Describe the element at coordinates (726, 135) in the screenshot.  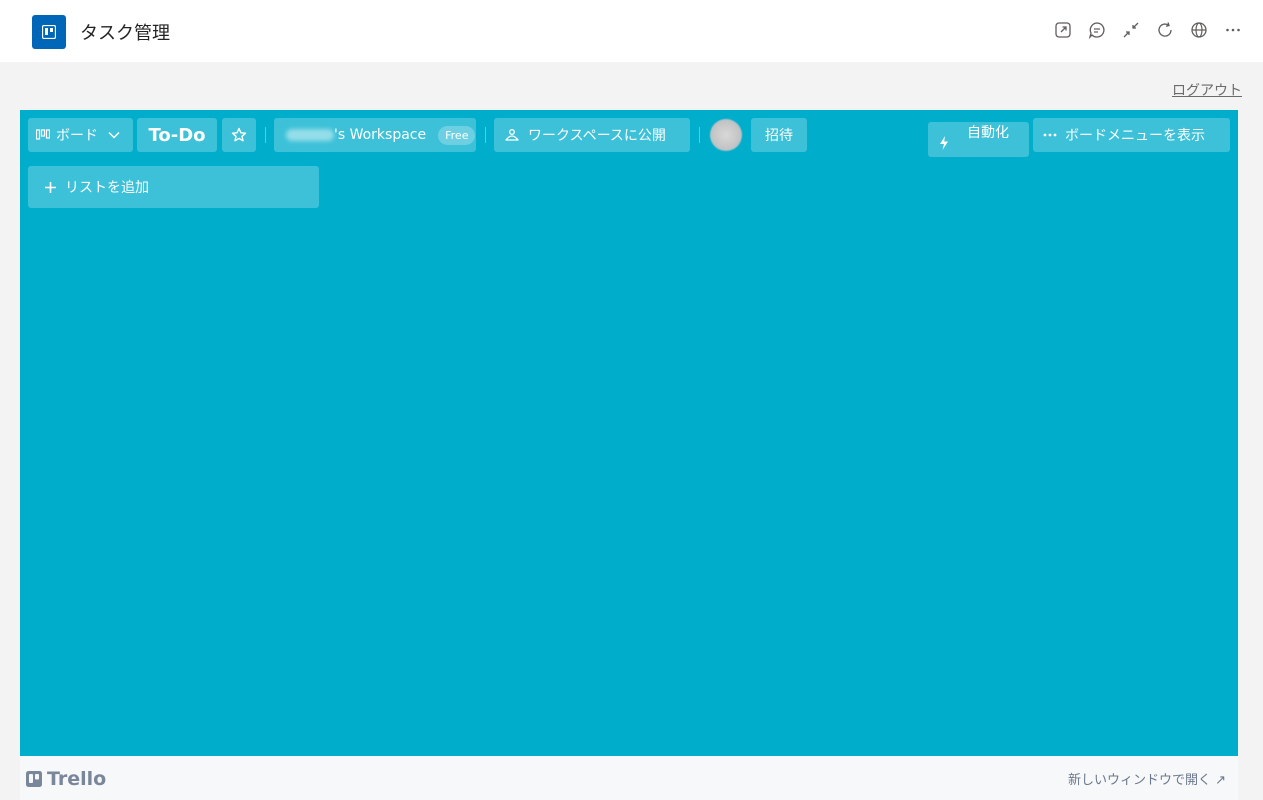
I see `member-avatar` at that location.